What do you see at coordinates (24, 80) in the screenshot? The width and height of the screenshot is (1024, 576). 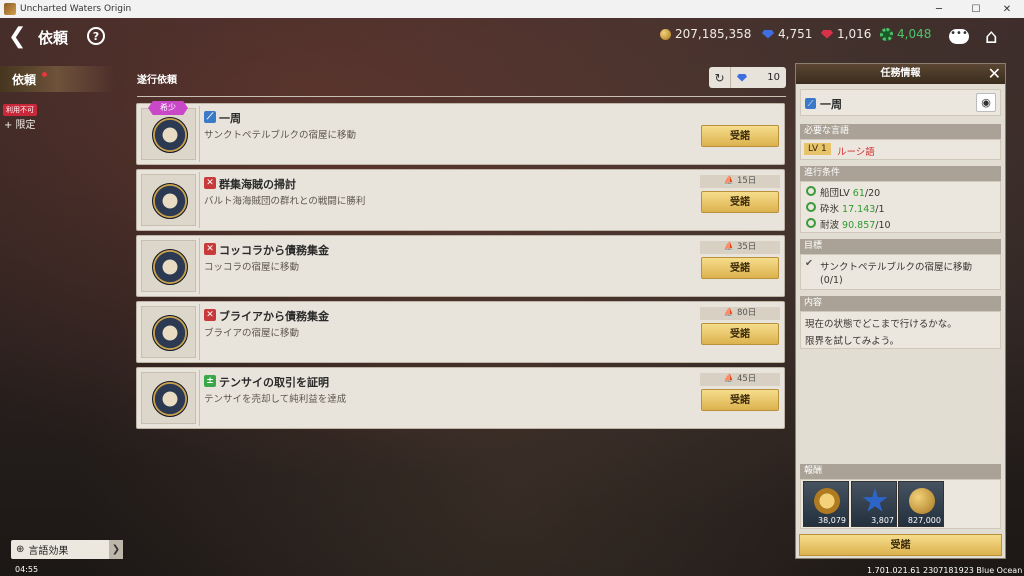 I see `sidebar-tab-label: 依頼` at bounding box center [24, 80].